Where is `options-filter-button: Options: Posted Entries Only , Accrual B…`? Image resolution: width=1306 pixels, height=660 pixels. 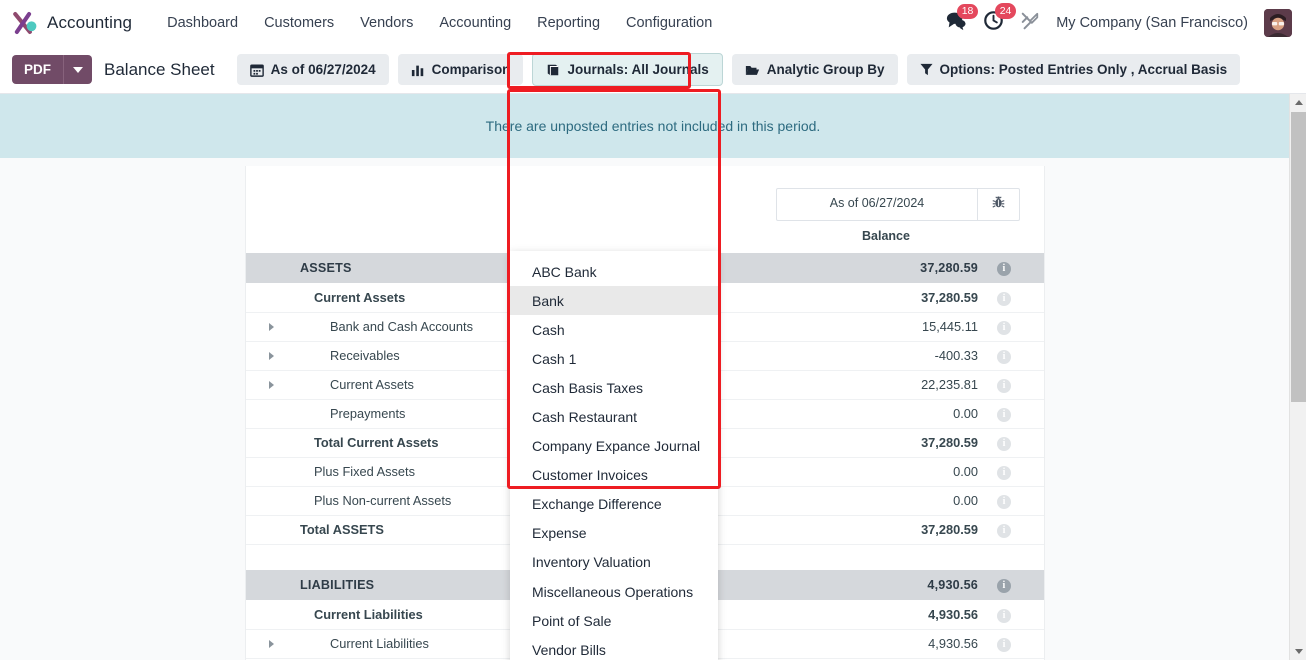
options-filter-button: Options: Posted Entries Only , Accrual B… is located at coordinates (1073, 69).